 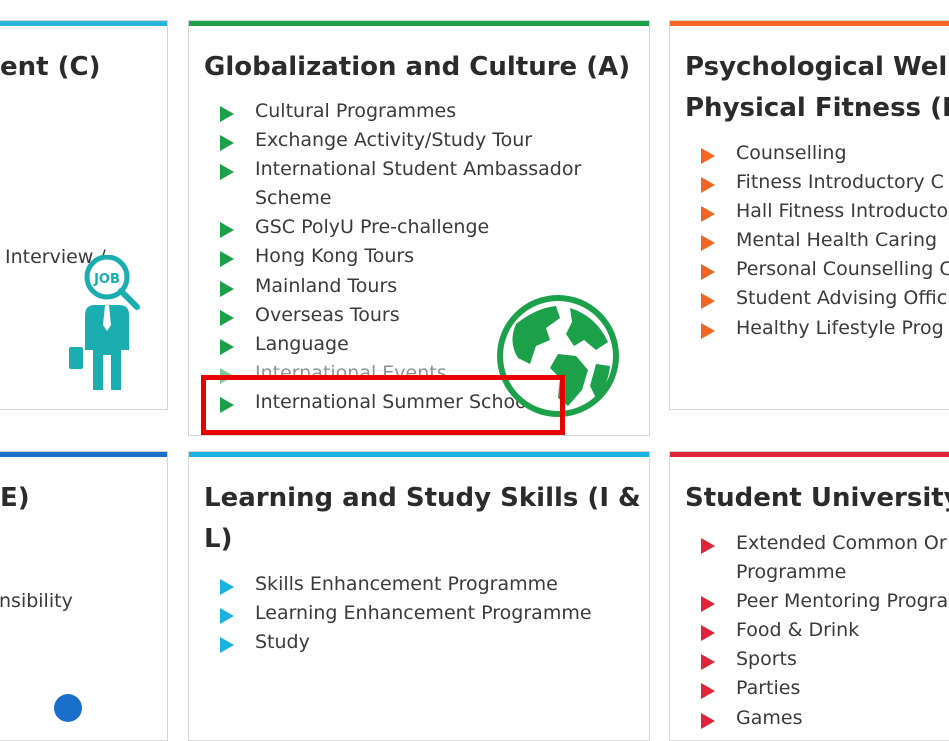 What do you see at coordinates (383, 405) in the screenshot?
I see `highlight-box` at bounding box center [383, 405].